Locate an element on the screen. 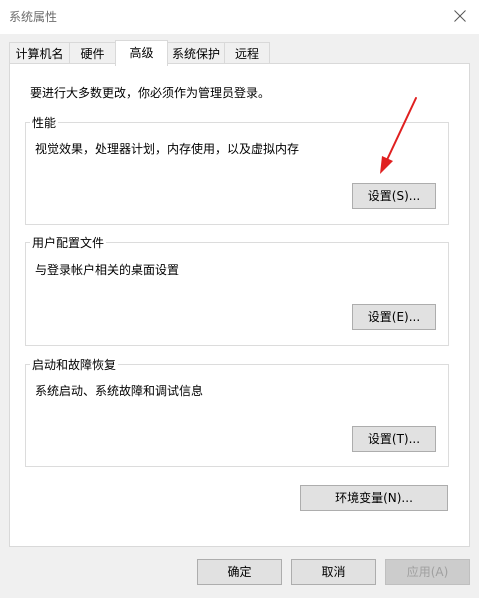 The image size is (479, 598). close-icon is located at coordinates (460, 16).